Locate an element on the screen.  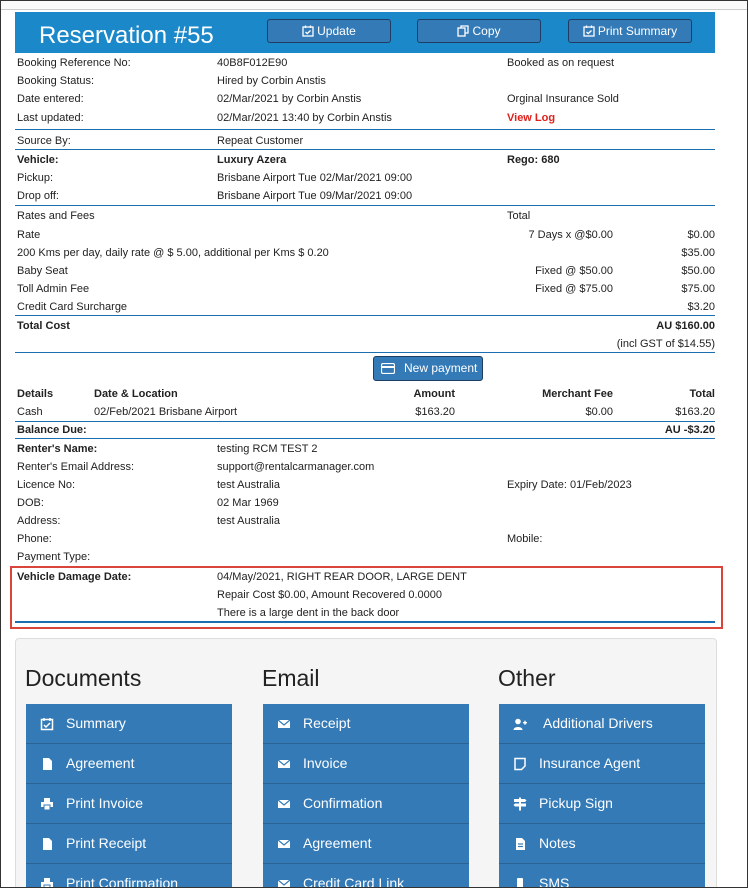
print-receipt-label: Print Receipt is located at coordinates (106, 843).